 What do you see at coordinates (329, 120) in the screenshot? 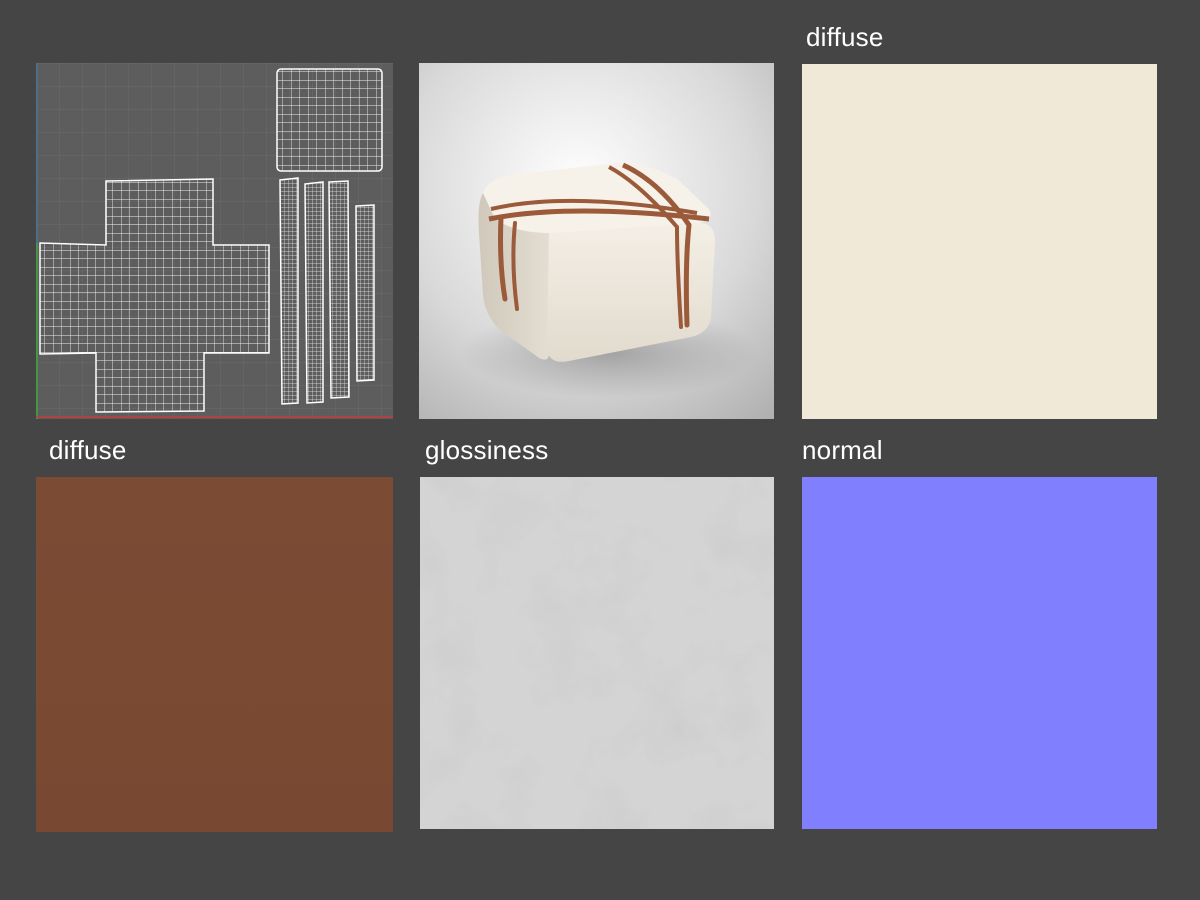
I see `uv-island-top` at bounding box center [329, 120].